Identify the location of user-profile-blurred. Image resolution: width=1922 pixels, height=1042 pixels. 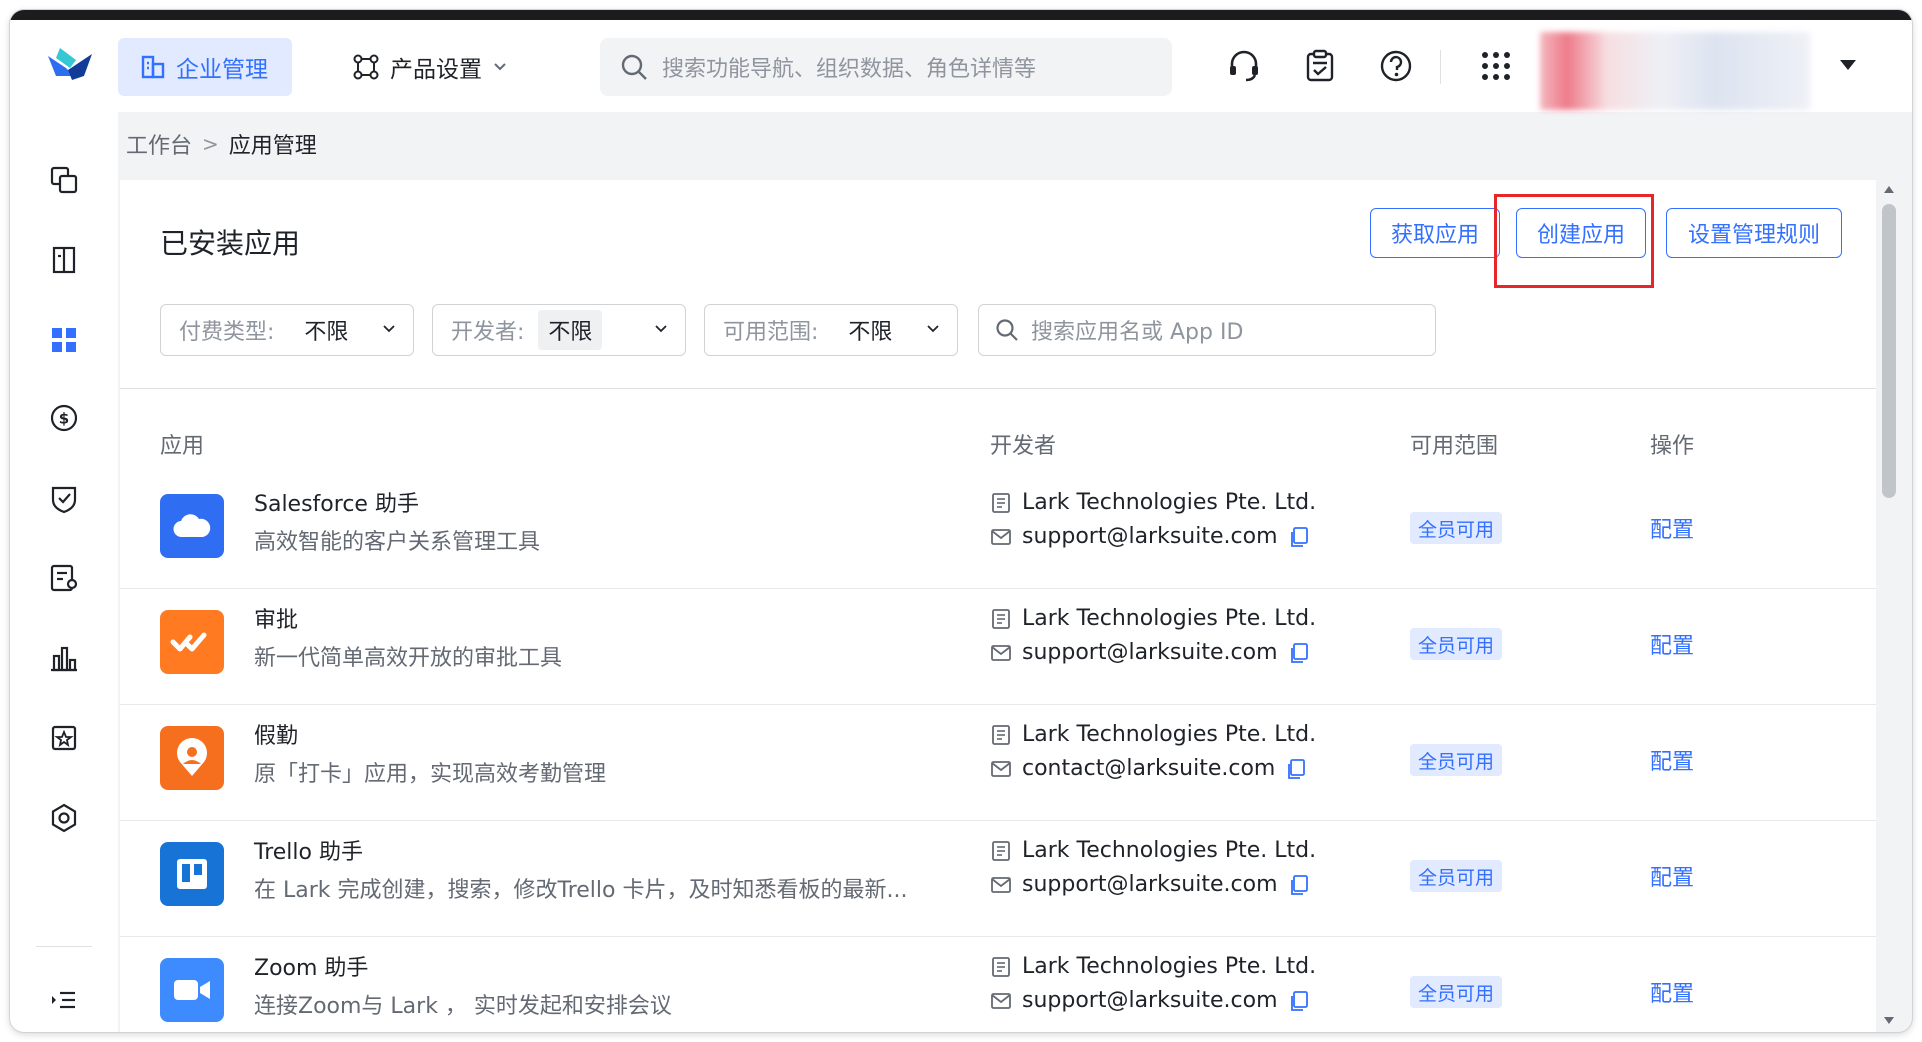
(1675, 71).